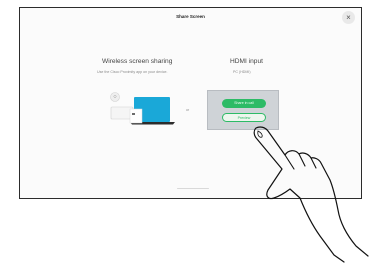  Describe the element at coordinates (246, 61) in the screenshot. I see `hdmi-title: HDMI input` at that location.